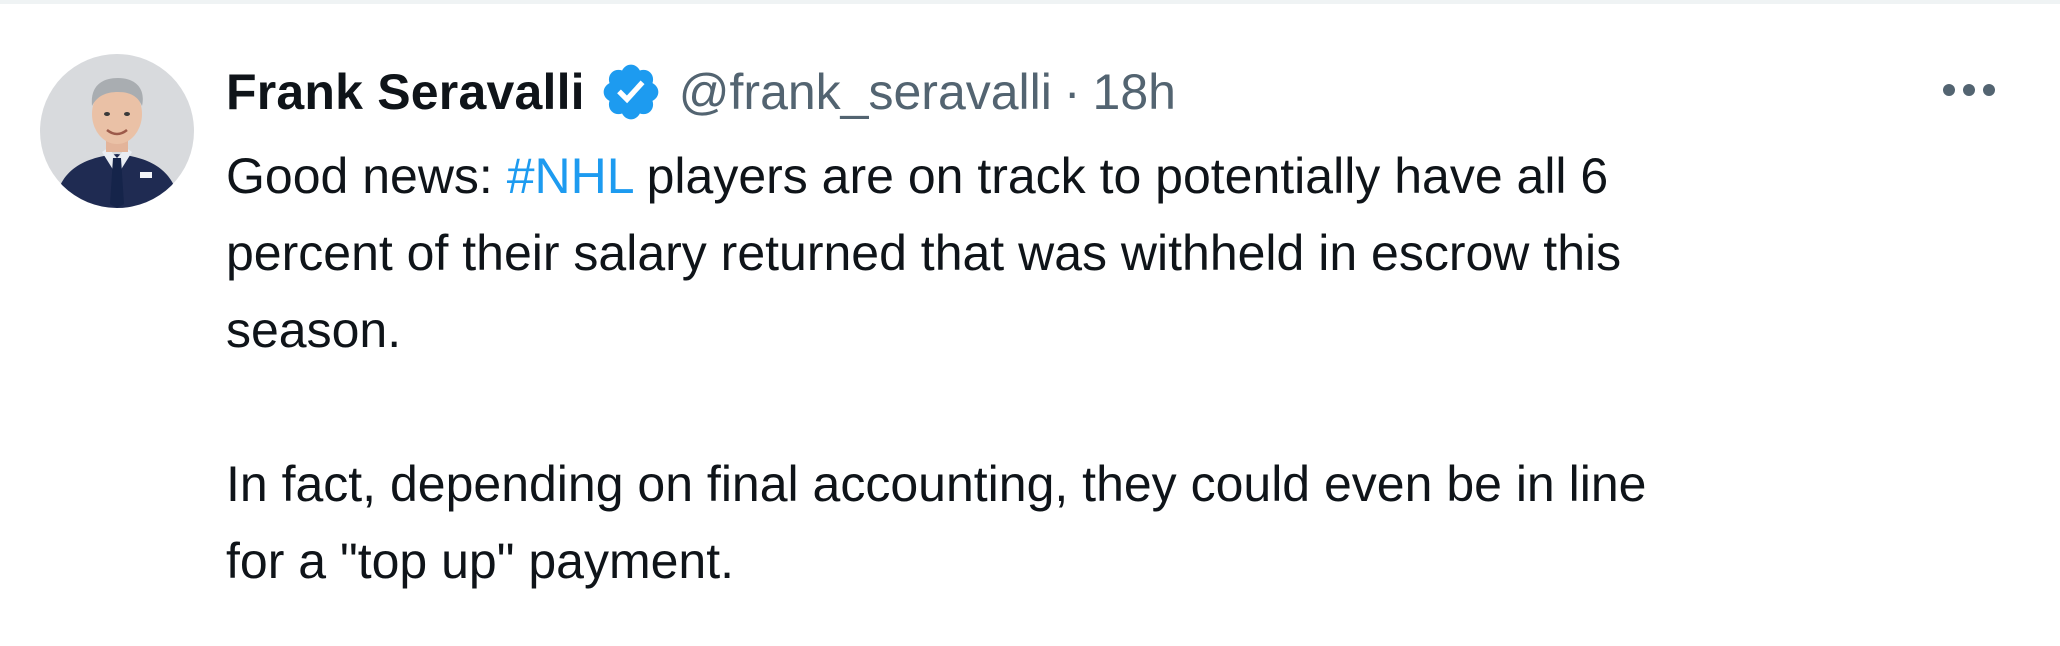 The height and width of the screenshot is (646, 2060). I want to click on avatar, so click(117, 131).